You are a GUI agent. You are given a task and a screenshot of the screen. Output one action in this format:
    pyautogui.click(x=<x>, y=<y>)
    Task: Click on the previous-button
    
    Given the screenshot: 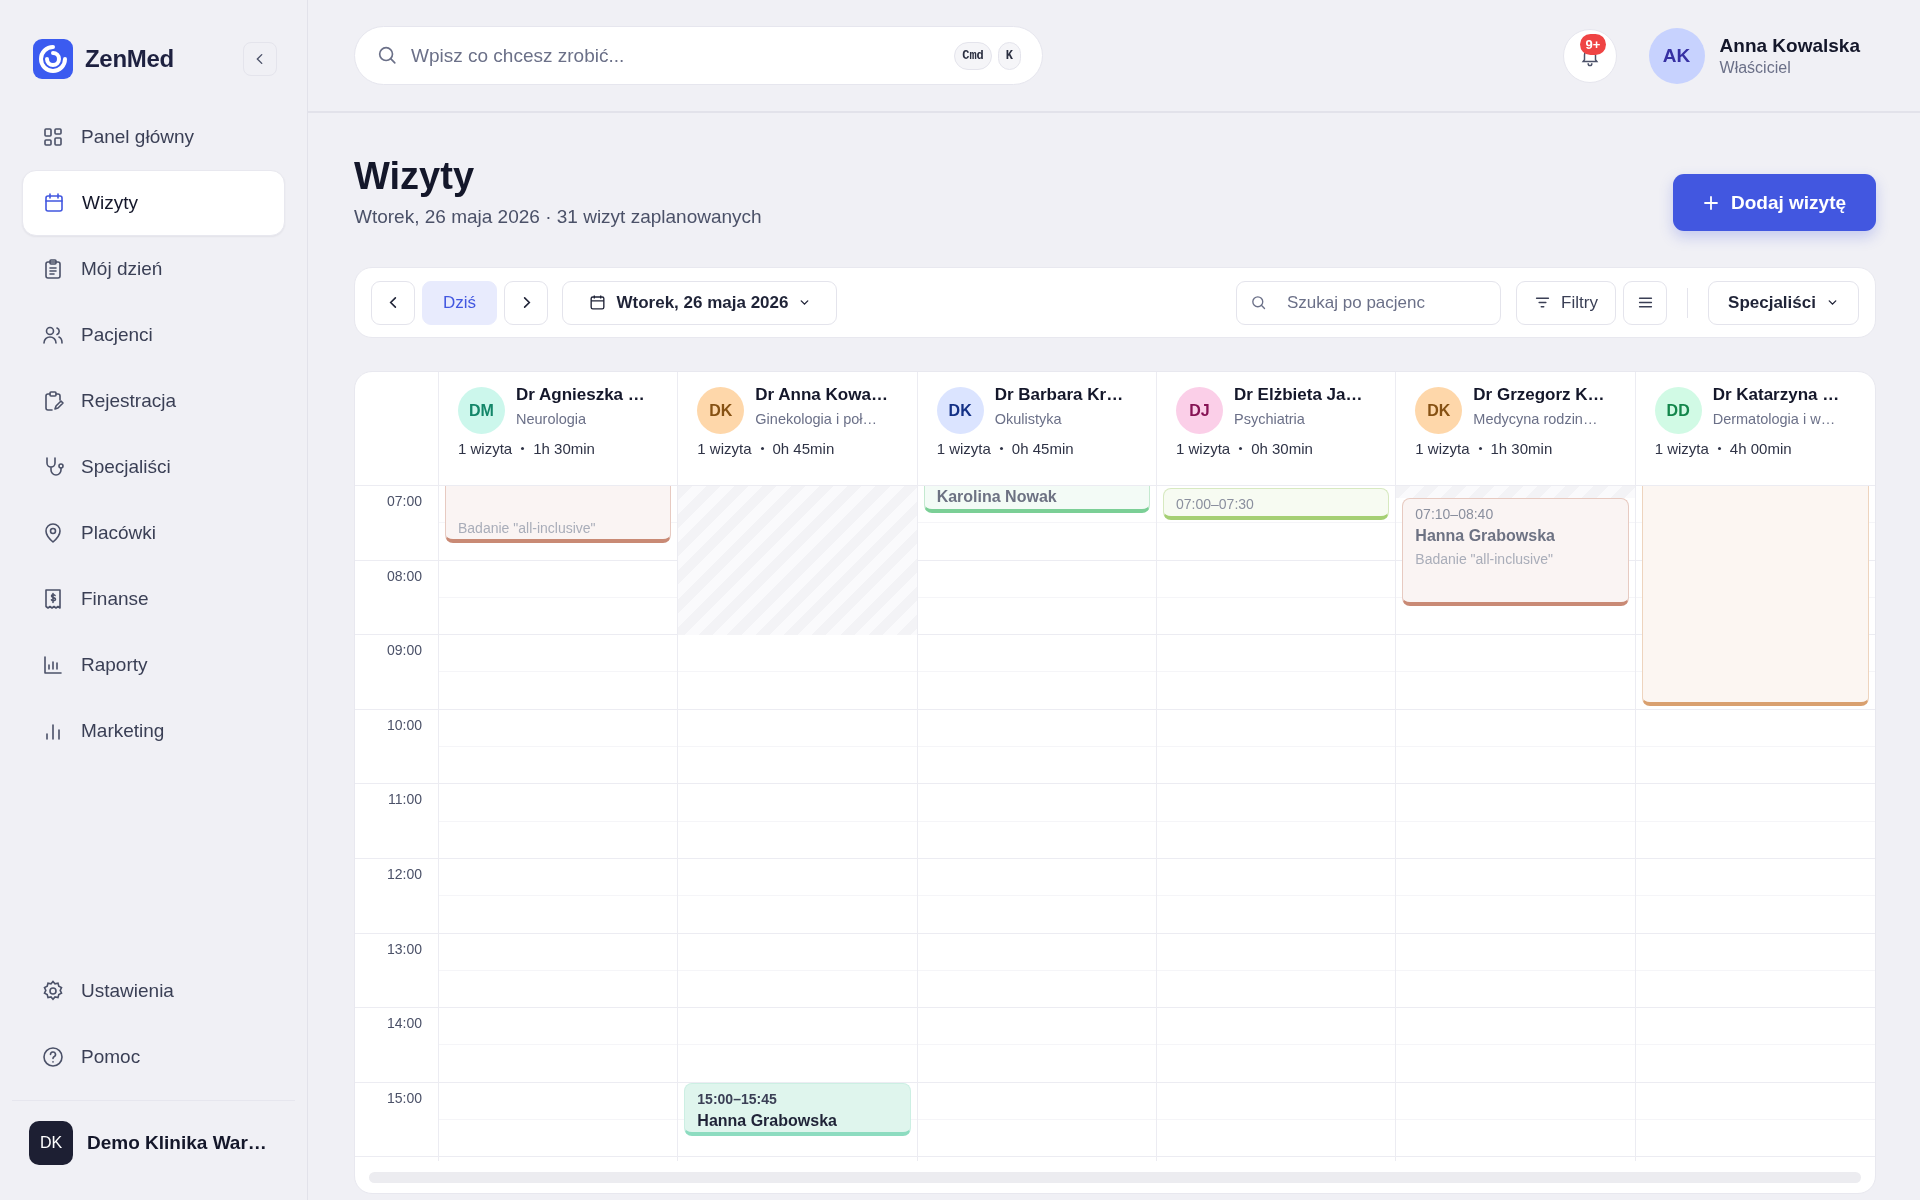 What is the action you would take?
    pyautogui.click(x=393, y=302)
    